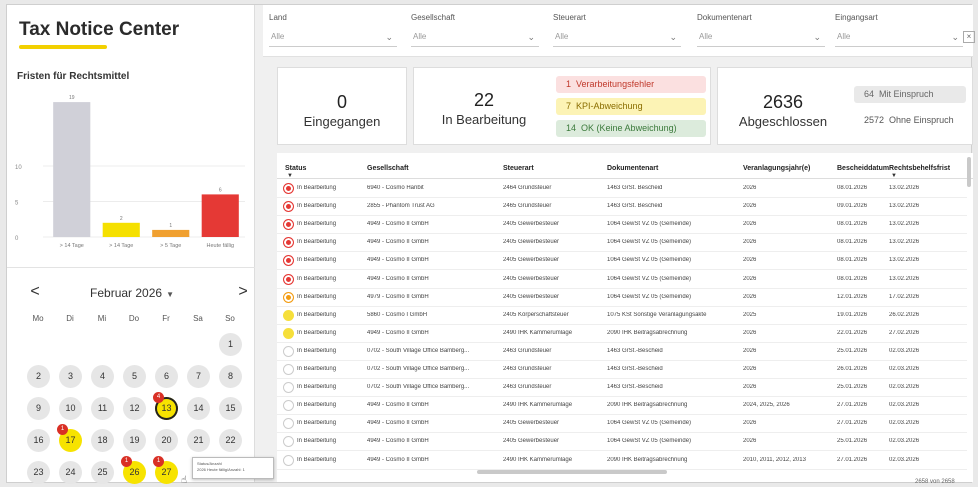 This screenshot has width=978, height=487. I want to click on calendar-month-selector: Februar 2026 ▼, so click(132, 293).